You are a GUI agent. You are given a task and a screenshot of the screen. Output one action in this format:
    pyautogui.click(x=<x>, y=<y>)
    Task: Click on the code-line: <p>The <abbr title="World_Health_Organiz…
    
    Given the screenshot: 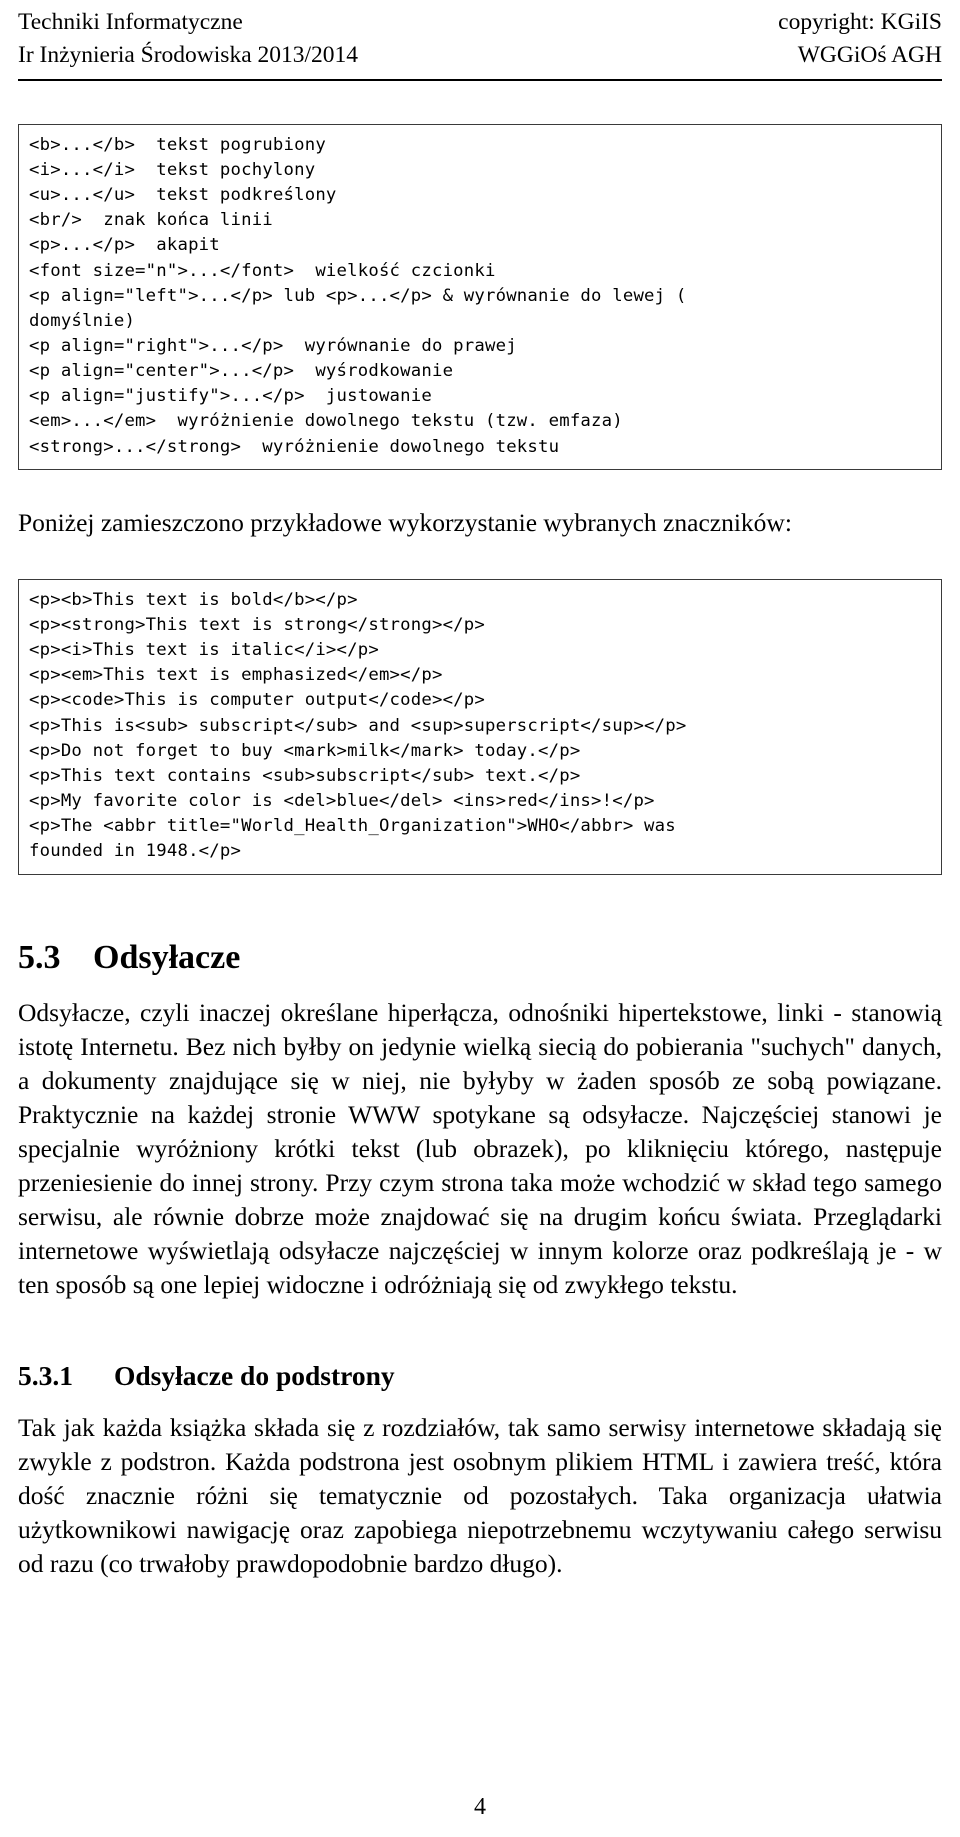 What is the action you would take?
    pyautogui.click(x=352, y=826)
    